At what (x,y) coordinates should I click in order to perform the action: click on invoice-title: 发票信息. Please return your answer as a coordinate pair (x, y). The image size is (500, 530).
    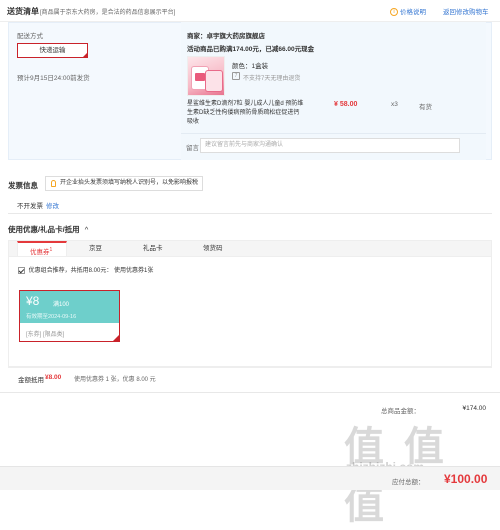
    Looking at the image, I should click on (23, 185).